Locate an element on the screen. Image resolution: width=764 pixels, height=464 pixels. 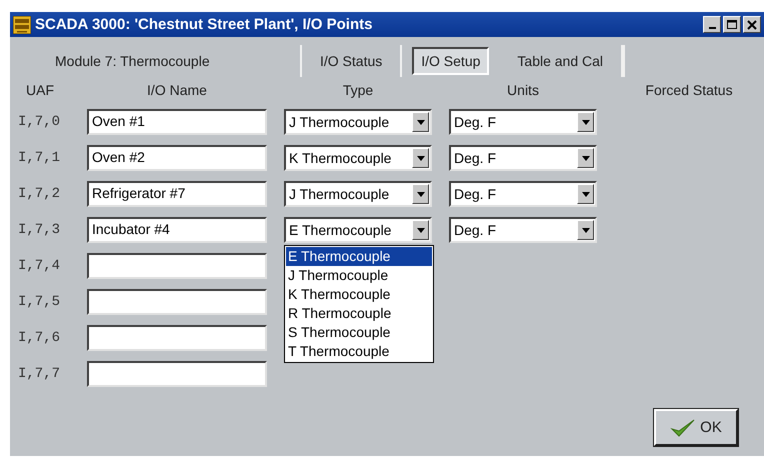
tab: I/O Status is located at coordinates (352, 61).